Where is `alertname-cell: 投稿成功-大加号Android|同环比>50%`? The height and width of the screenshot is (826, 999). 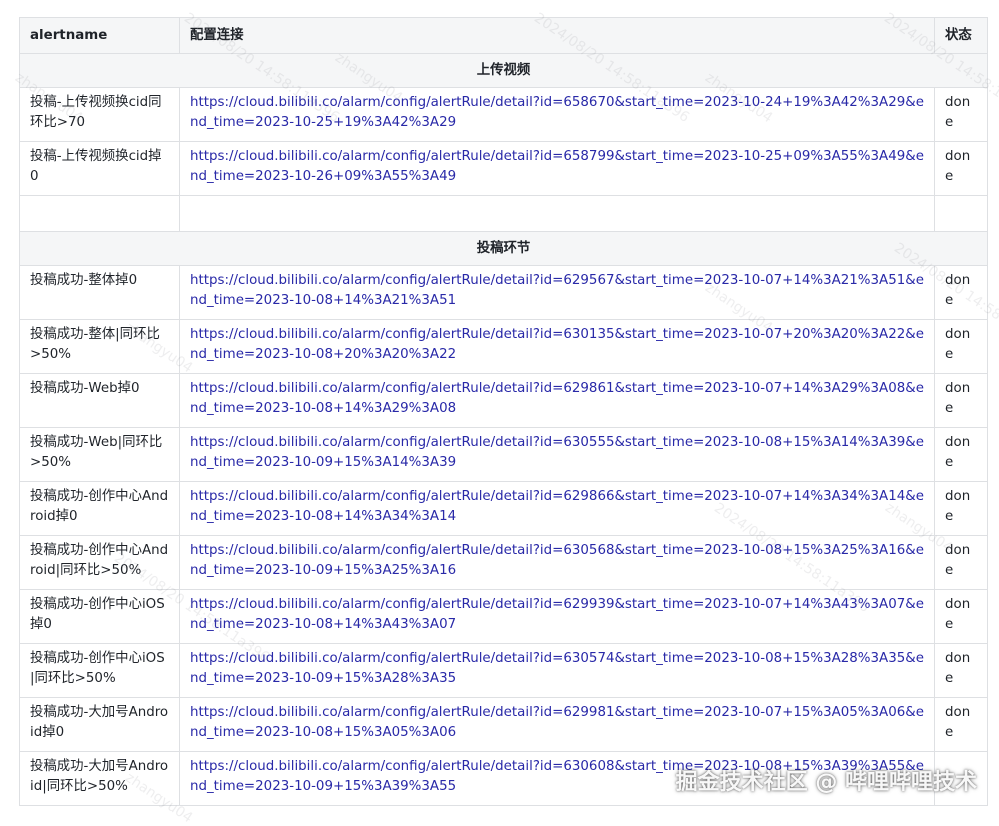 alertname-cell: 投稿成功-大加号Android|同环比>50% is located at coordinates (99, 778).